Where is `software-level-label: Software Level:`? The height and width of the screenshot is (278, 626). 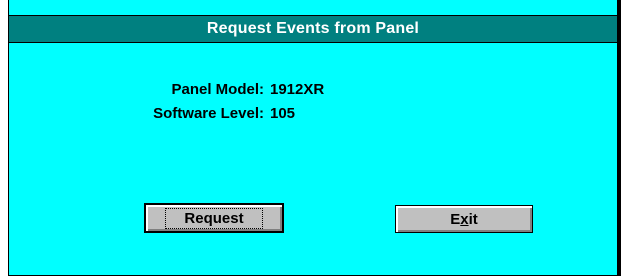
software-level-label: Software Level: is located at coordinates (208, 113).